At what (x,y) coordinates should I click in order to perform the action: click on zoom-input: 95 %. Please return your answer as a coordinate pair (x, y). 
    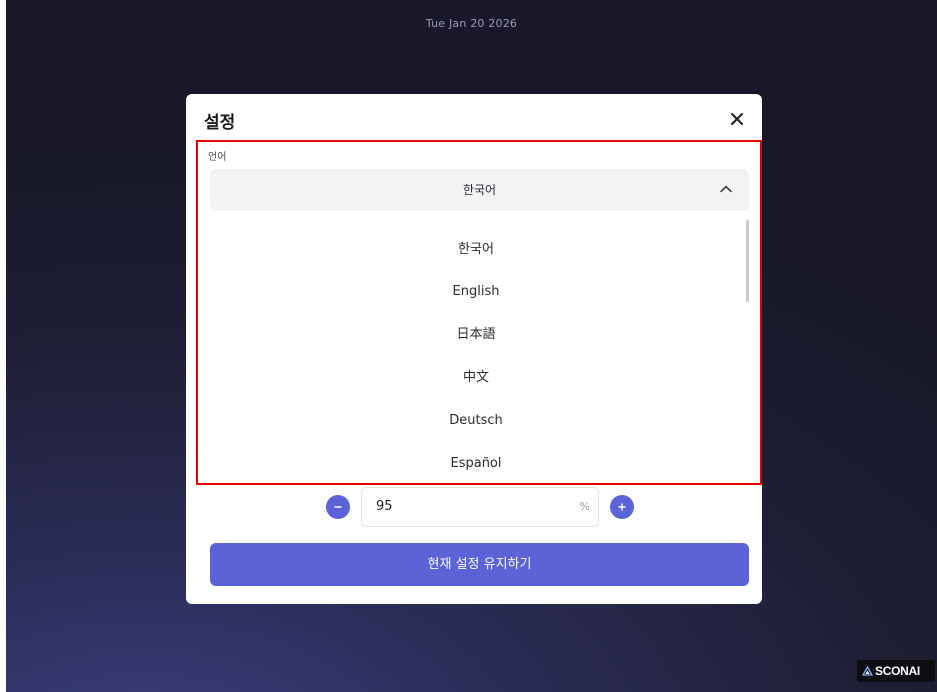
    Looking at the image, I should click on (480, 507).